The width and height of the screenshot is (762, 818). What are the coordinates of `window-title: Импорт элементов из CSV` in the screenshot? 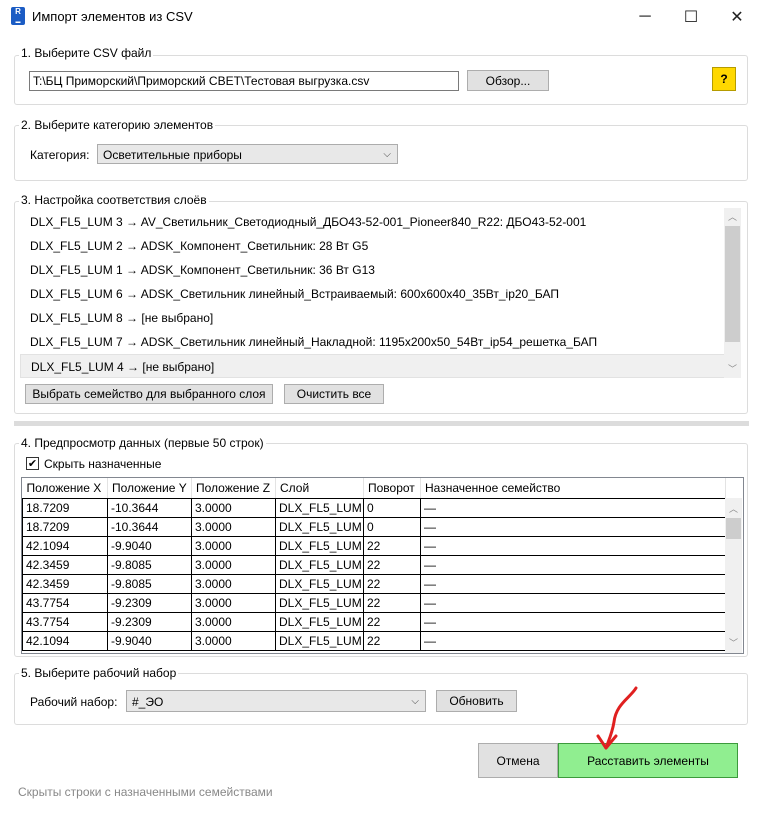 It's located at (112, 16).